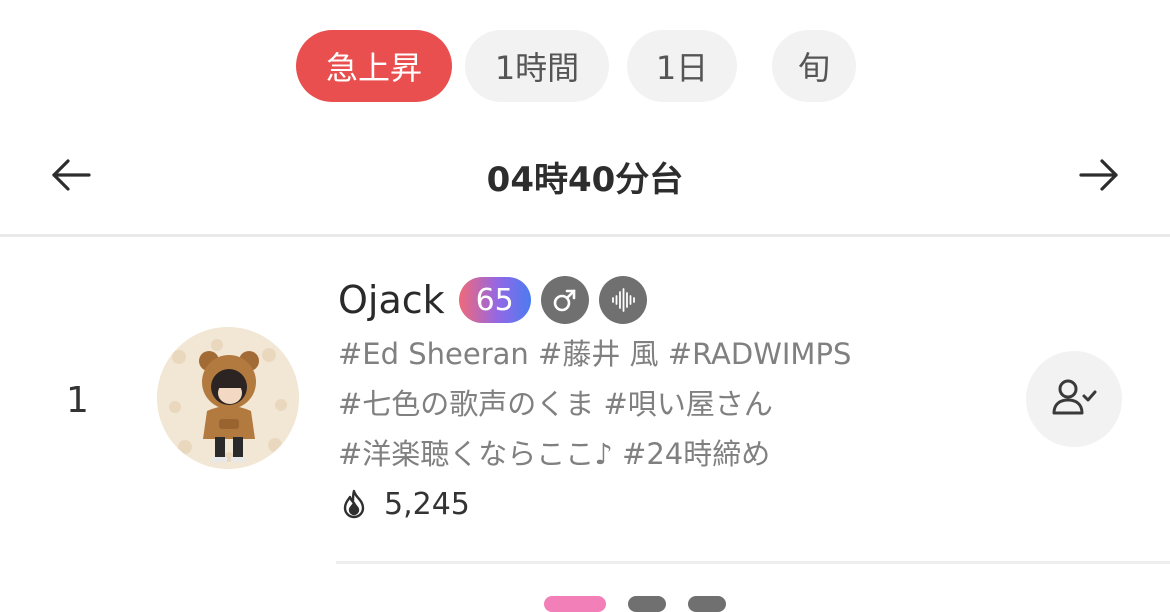  I want to click on period-tabs: 急上昇 1時間 1日 旬, so click(585, 66).